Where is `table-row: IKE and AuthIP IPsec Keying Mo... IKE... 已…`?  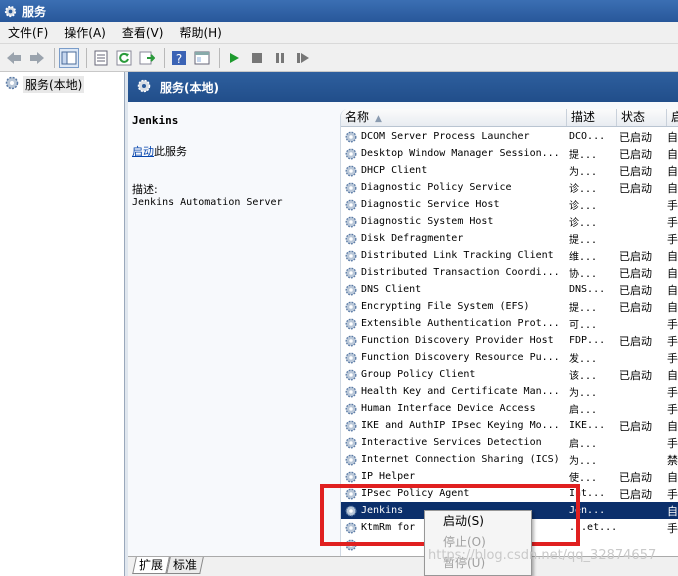
table-row: IKE and AuthIP IPsec Keying Mo... IKE... 已… is located at coordinates (509, 425).